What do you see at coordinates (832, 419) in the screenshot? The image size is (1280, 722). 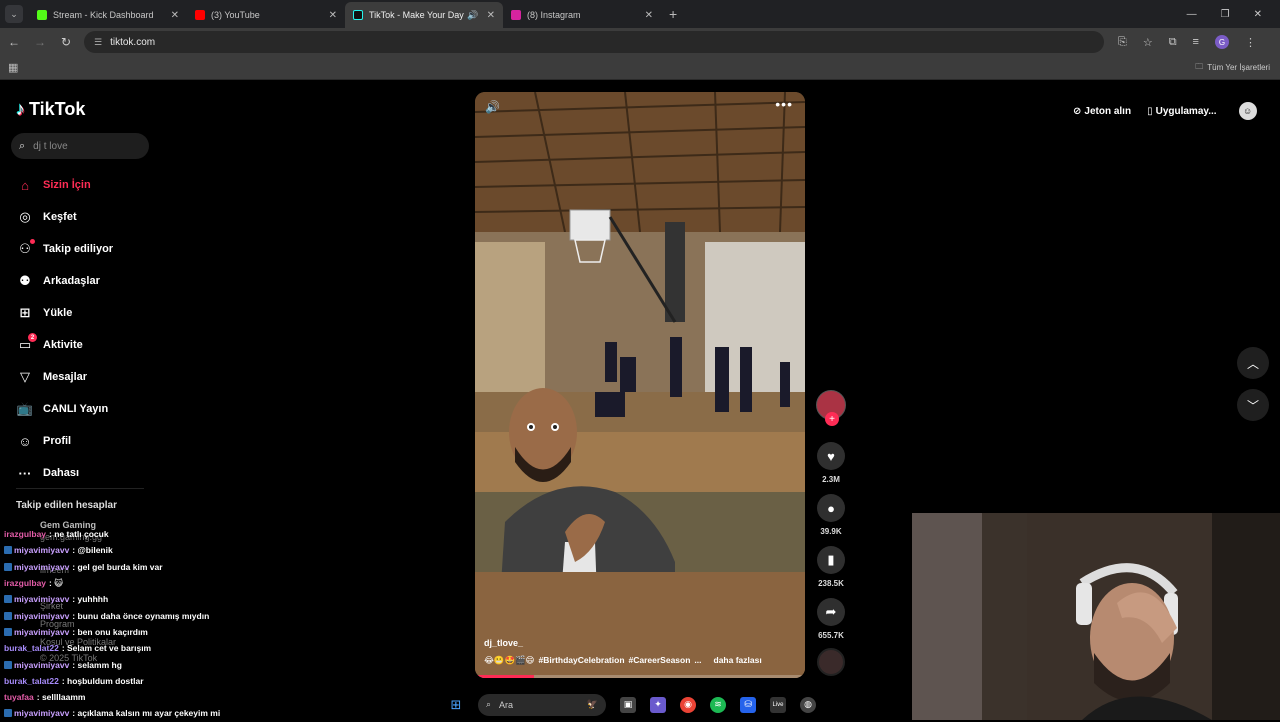 I see `follow-plus-icon: +` at bounding box center [832, 419].